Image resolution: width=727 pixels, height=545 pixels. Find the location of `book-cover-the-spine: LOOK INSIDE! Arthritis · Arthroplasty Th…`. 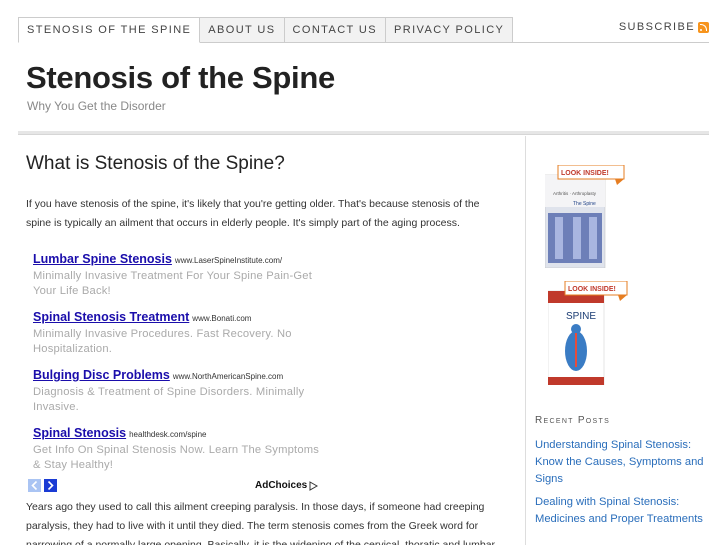

book-cover-the-spine: LOOK INSIDE! Arthritis · Arthroplasty Th… is located at coordinates (584, 216).